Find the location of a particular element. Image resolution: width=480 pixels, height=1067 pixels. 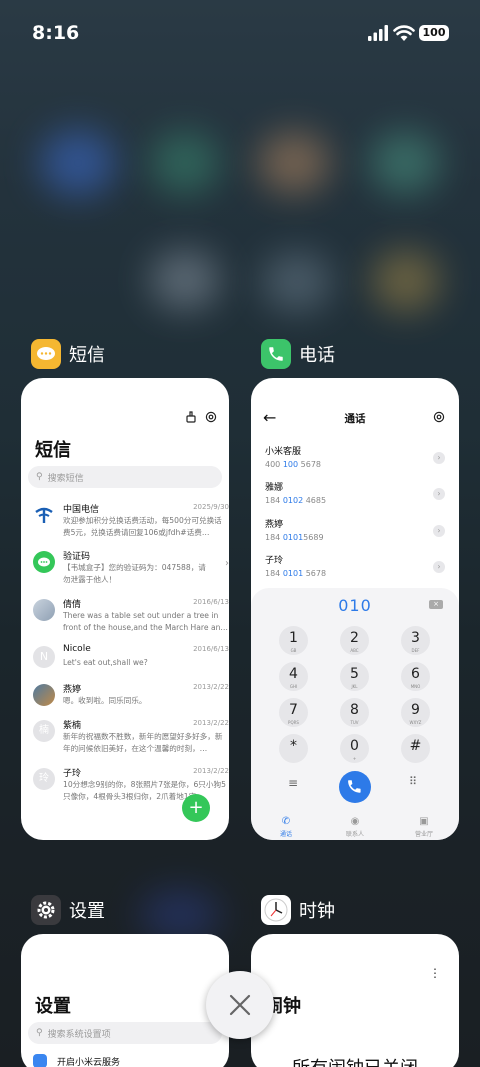

status-bar: 8:16 100 is located at coordinates (240, 33).